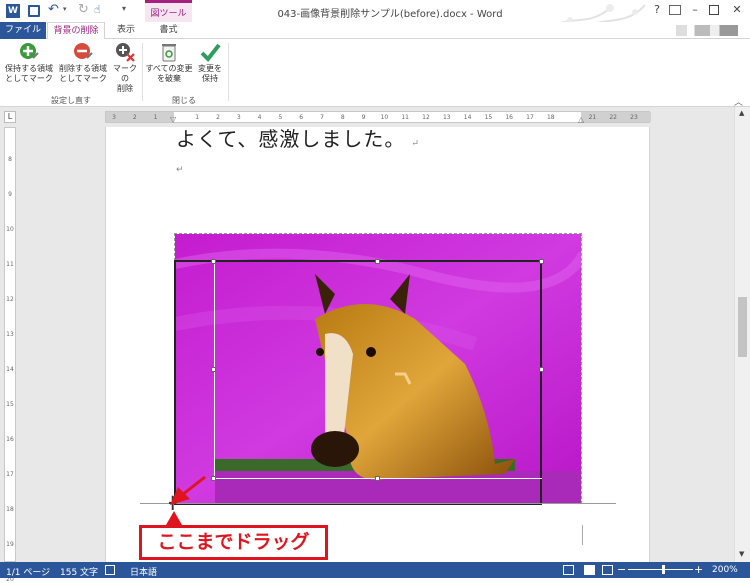  I want to click on vertical-ruler: 8 9 10 11 12 13 14 15 16 17 18 19 20, so click(10, 355).